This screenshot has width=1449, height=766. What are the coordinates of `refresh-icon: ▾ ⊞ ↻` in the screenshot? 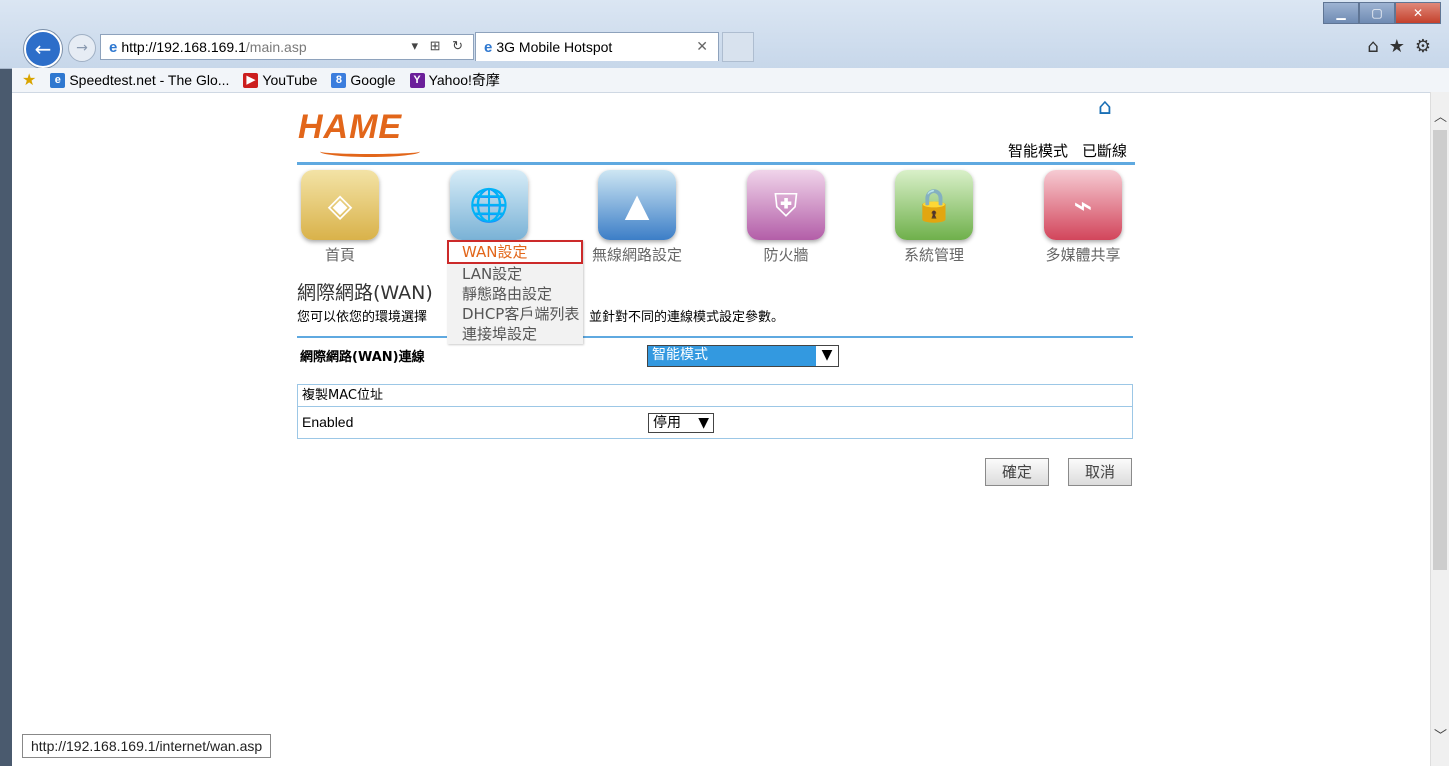 It's located at (439, 46).